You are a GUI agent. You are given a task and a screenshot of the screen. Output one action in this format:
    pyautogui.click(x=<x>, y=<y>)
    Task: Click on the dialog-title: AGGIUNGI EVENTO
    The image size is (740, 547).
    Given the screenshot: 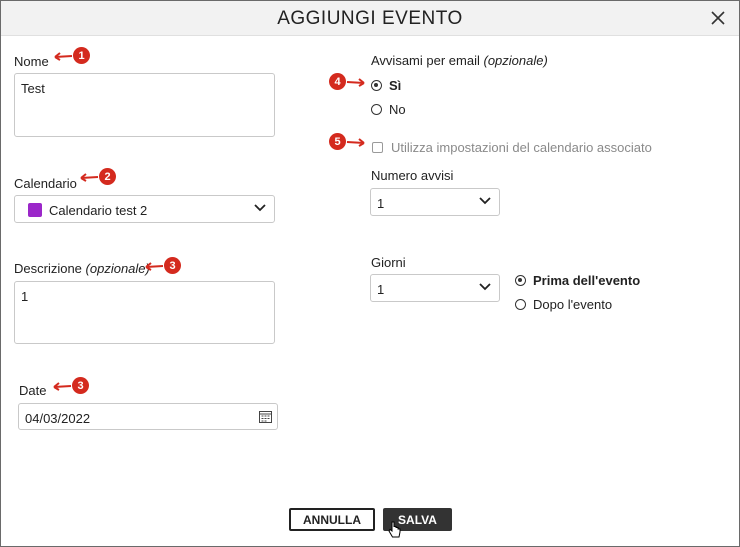 What is the action you would take?
    pyautogui.click(x=370, y=18)
    